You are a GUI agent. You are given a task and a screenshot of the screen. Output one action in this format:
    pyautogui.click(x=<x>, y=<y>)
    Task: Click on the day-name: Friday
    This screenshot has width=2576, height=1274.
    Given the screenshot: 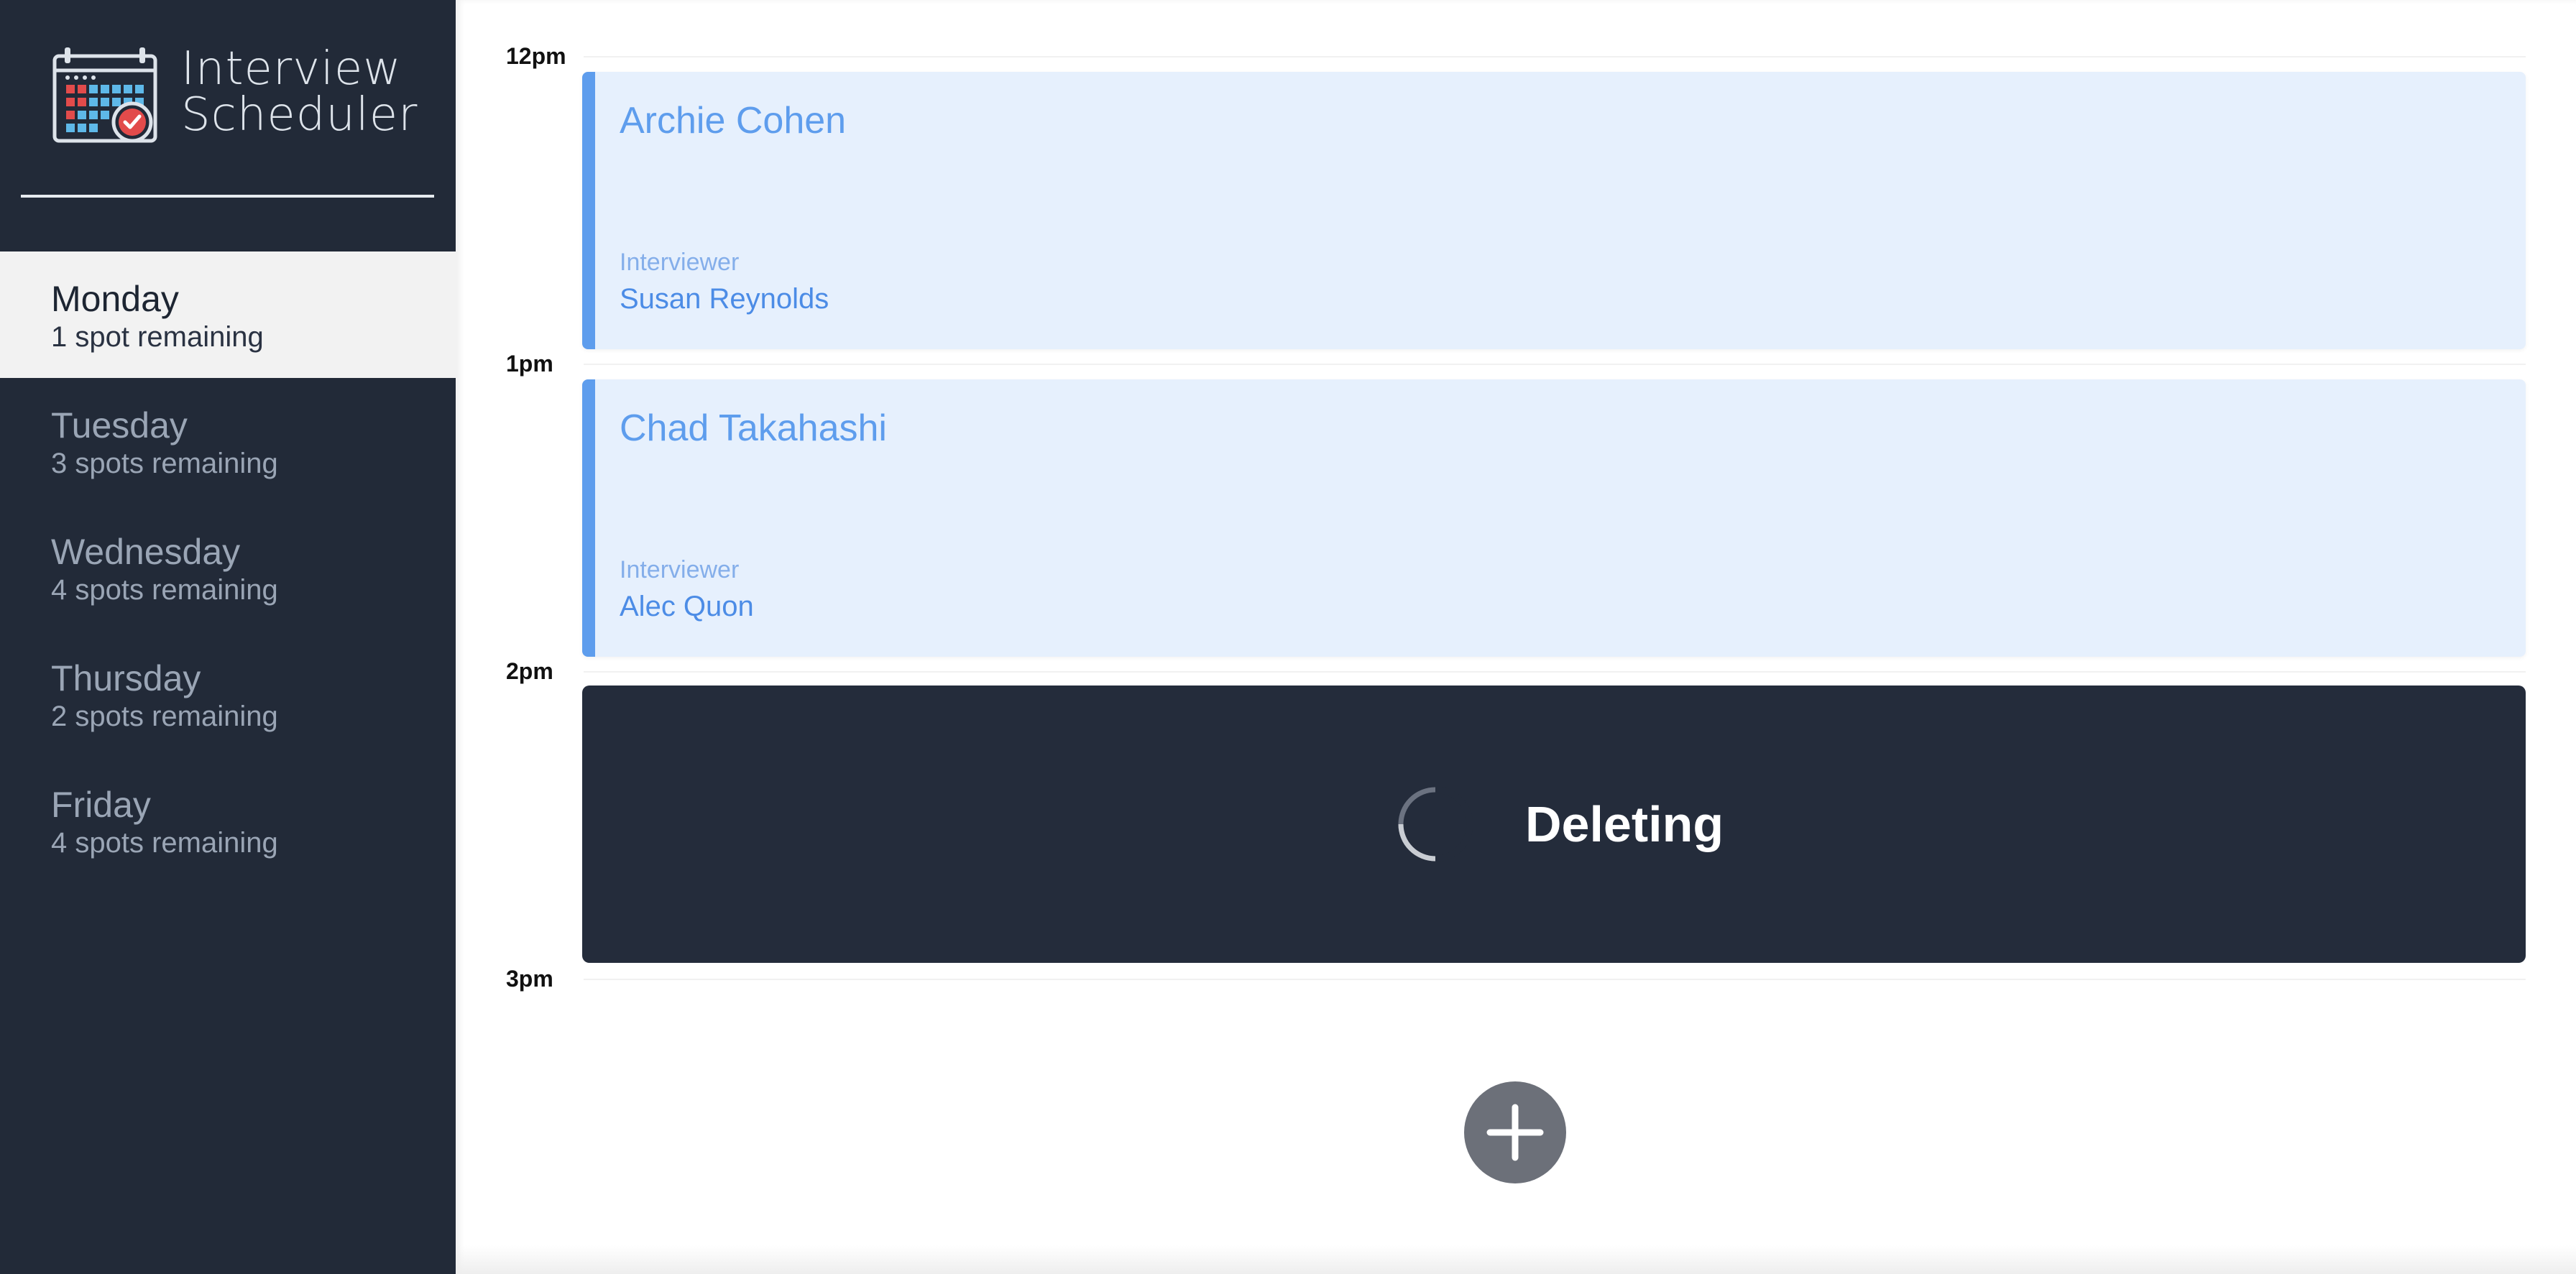 What is the action you would take?
    pyautogui.click(x=101, y=805)
    